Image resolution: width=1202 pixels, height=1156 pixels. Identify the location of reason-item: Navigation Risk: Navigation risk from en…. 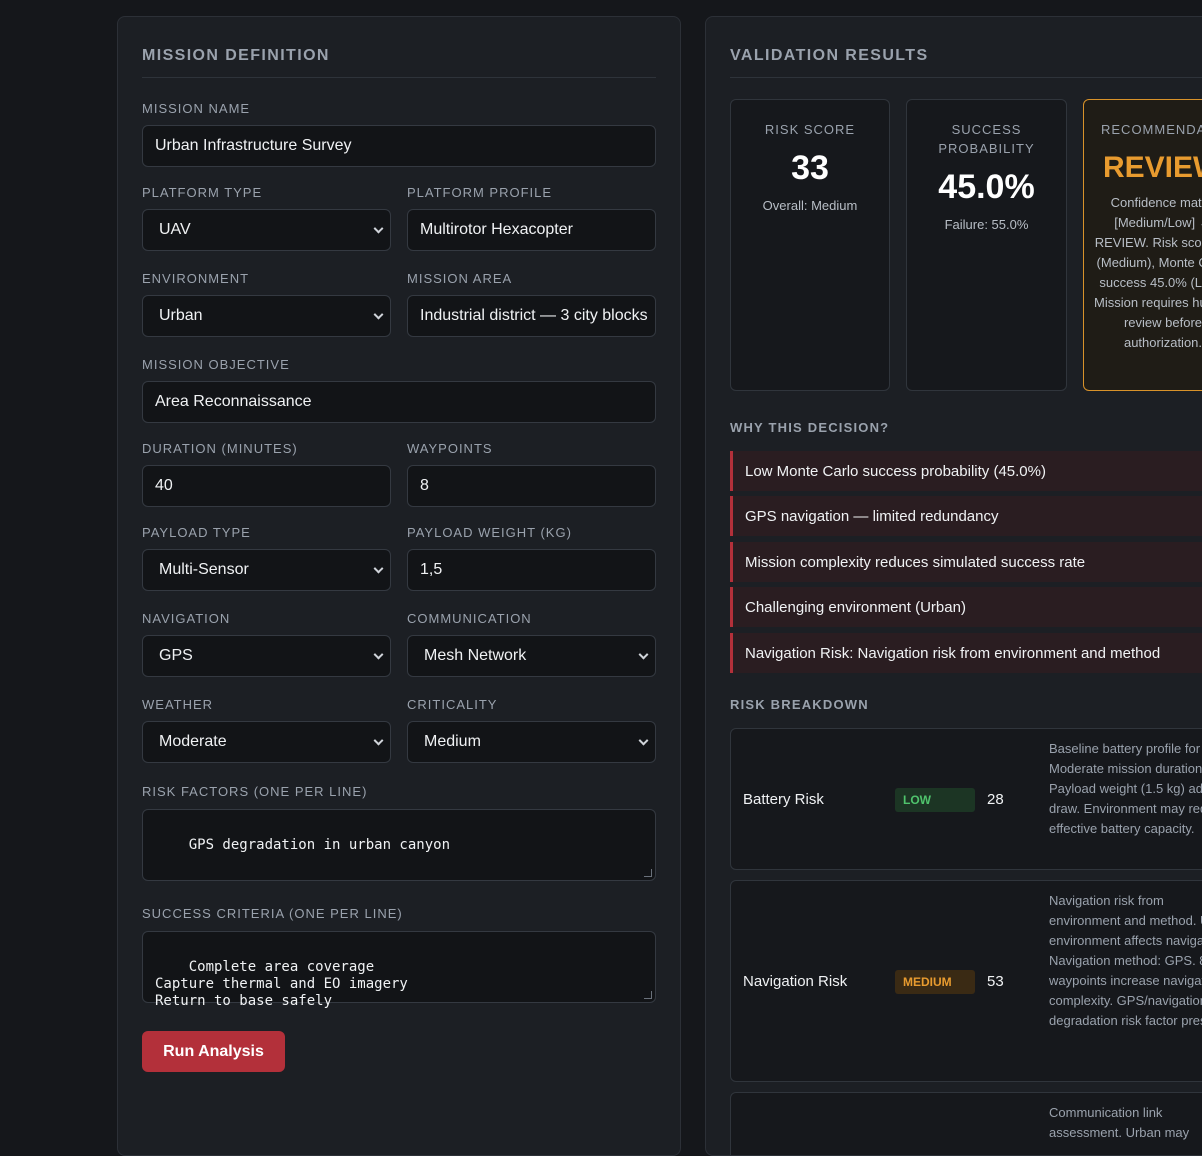
(966, 653).